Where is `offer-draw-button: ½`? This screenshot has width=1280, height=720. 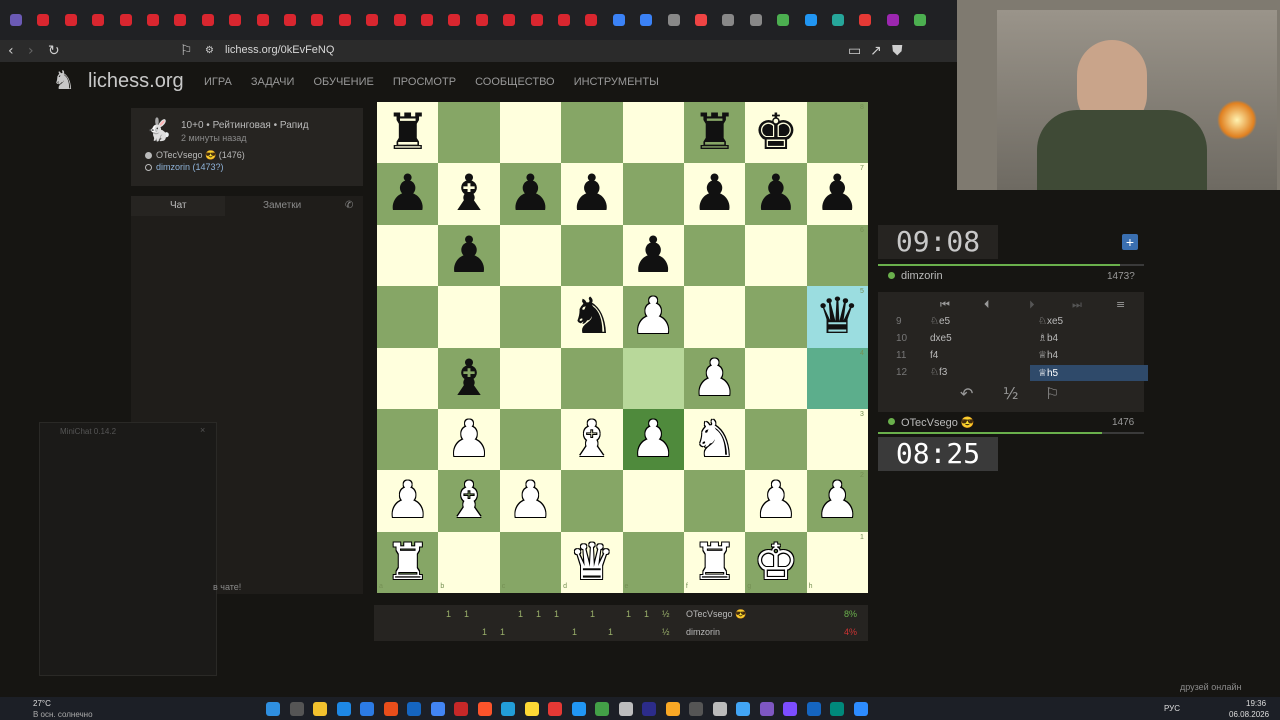 offer-draw-button: ½ is located at coordinates (1011, 393).